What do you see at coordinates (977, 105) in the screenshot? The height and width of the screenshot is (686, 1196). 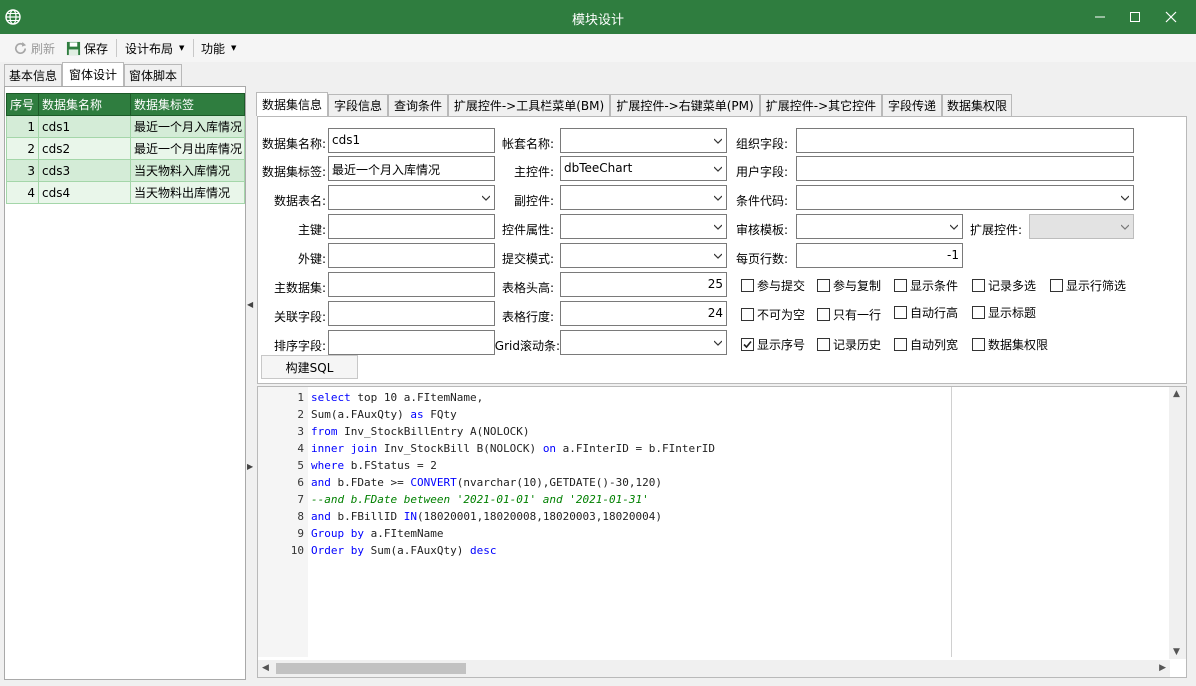 I see `tab-dataset-permissions: 数据集权限` at bounding box center [977, 105].